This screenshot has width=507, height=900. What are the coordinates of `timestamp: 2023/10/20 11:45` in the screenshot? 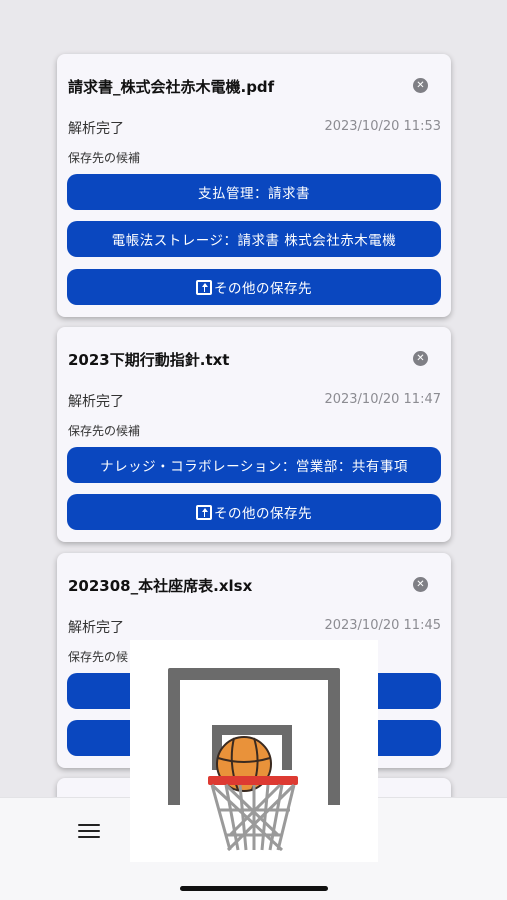 It's located at (382, 625).